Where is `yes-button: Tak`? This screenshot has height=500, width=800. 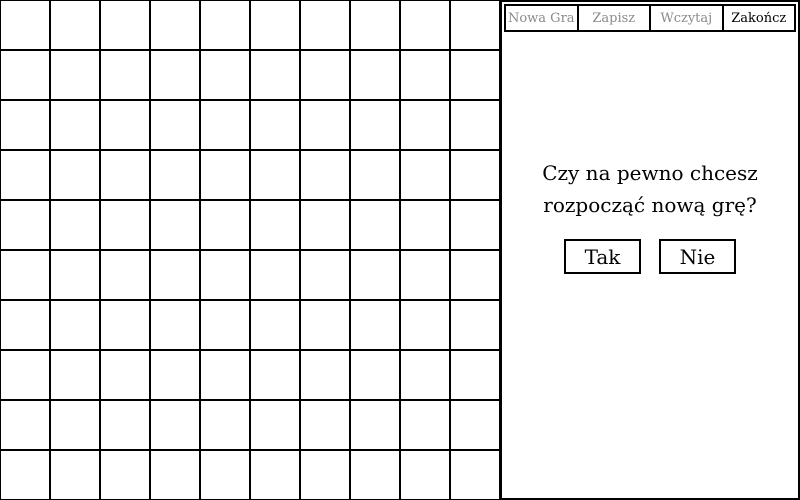
yes-button: Tak is located at coordinates (602, 256).